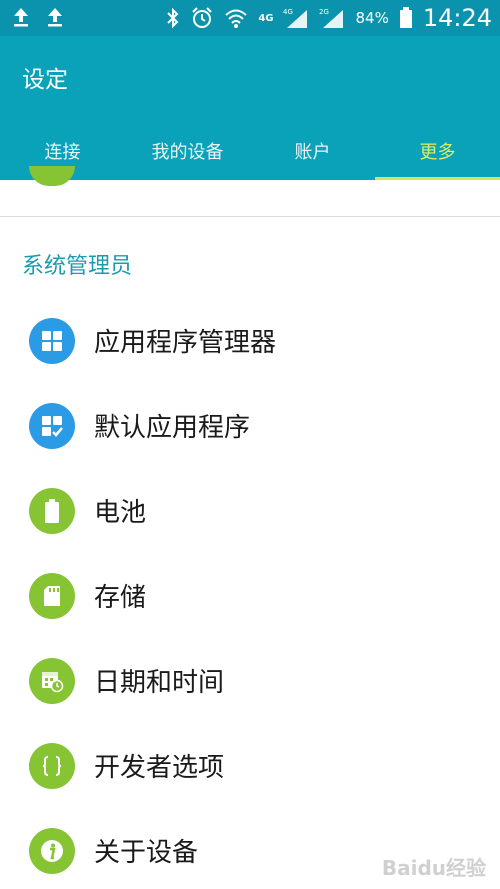  Describe the element at coordinates (266, 18) in the screenshot. I see `network-type-label: 4G` at that location.